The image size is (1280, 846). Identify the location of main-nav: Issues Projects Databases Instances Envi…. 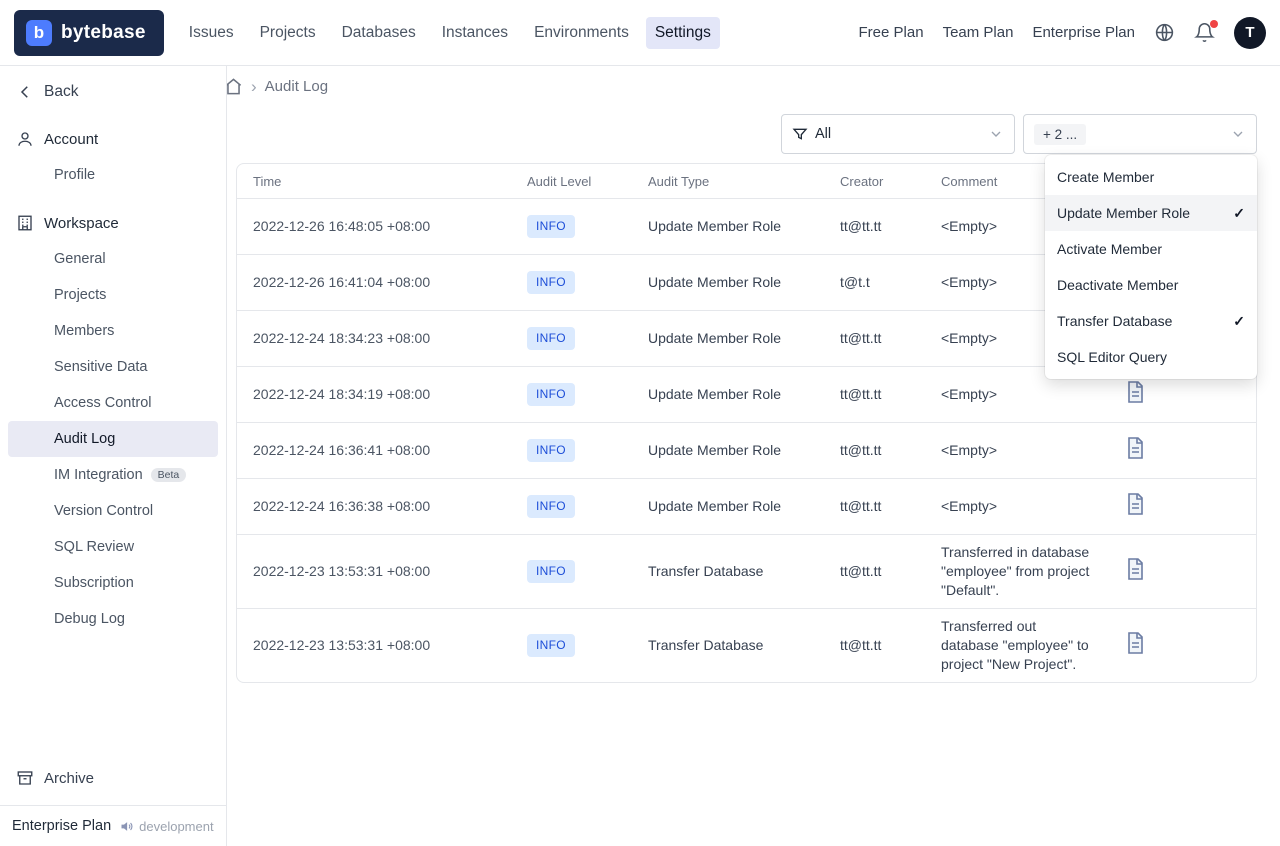
(450, 32).